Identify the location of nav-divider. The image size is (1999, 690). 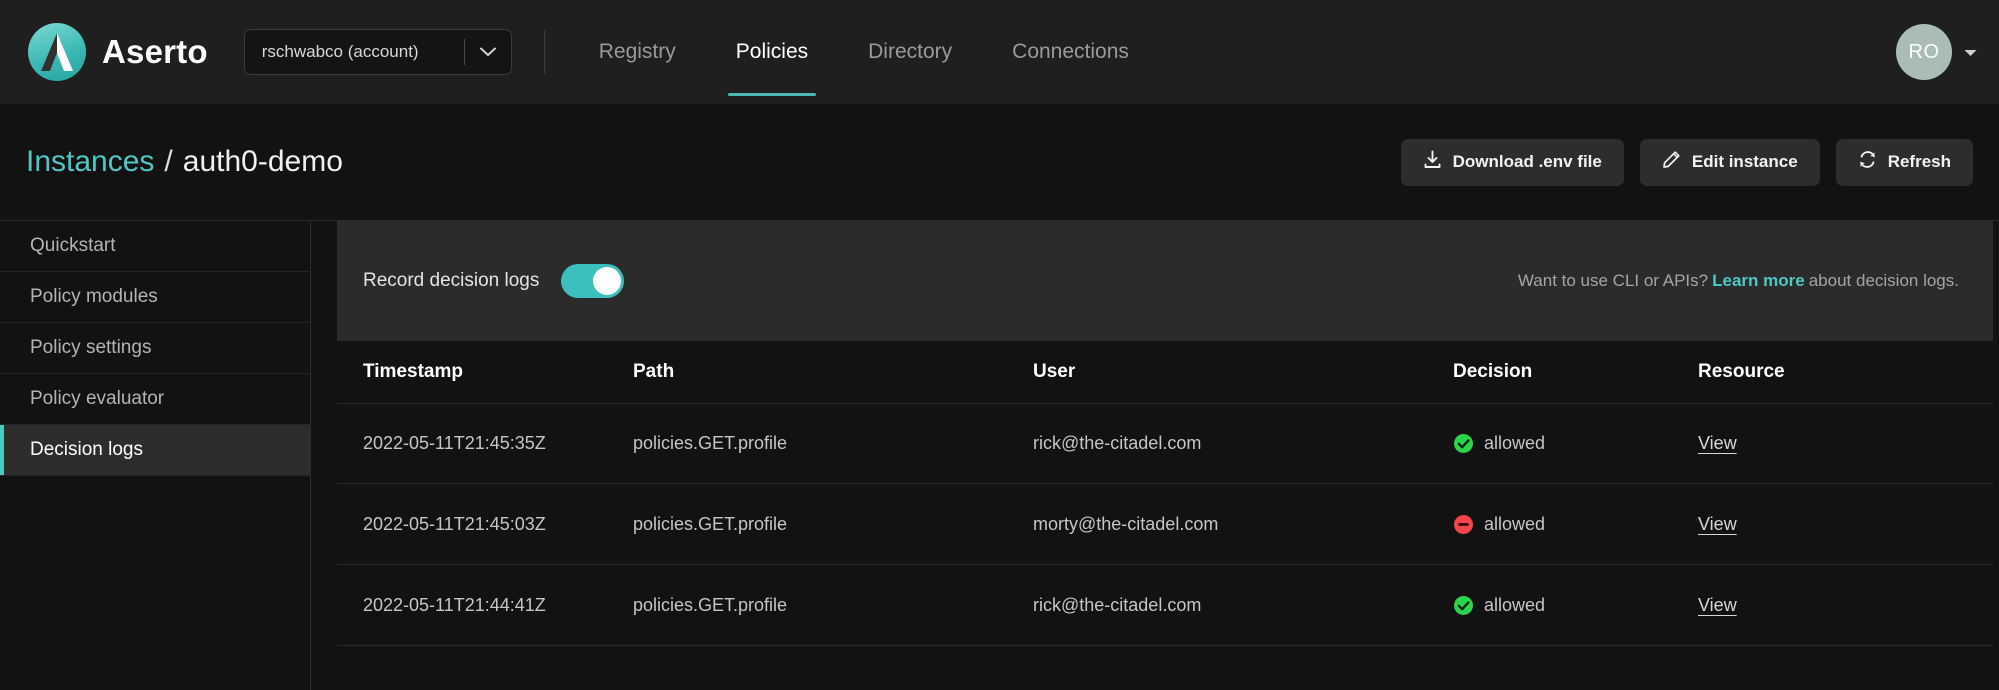
(544, 52).